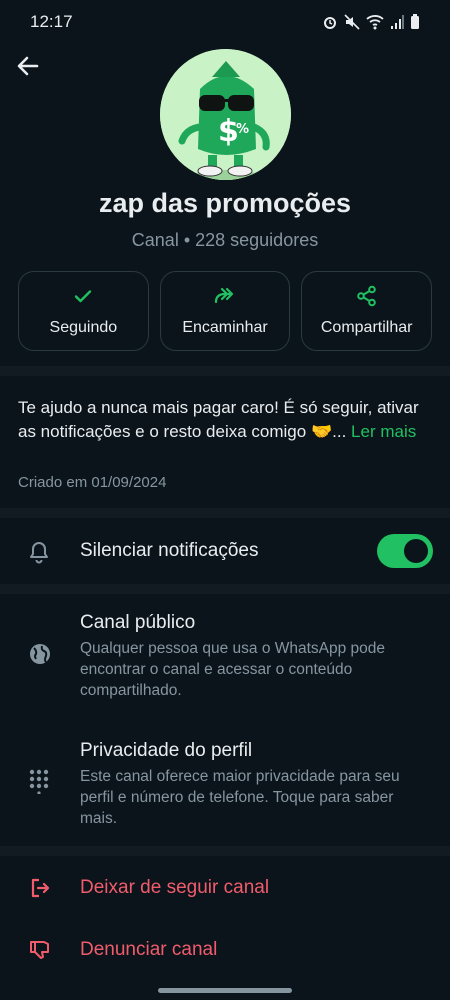  I want to click on back-button, so click(28, 66).